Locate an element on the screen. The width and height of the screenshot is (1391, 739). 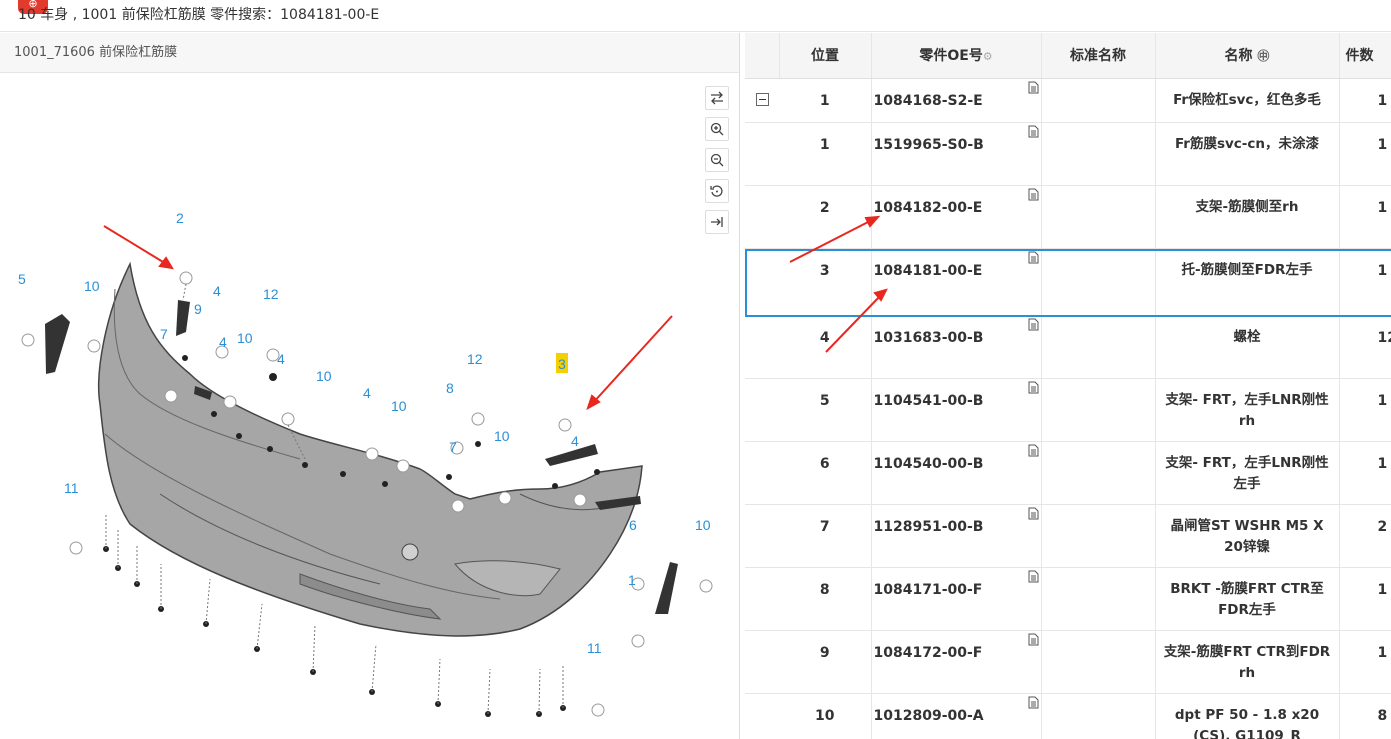
col-quantity: 件数 is located at coordinates (1365, 56).